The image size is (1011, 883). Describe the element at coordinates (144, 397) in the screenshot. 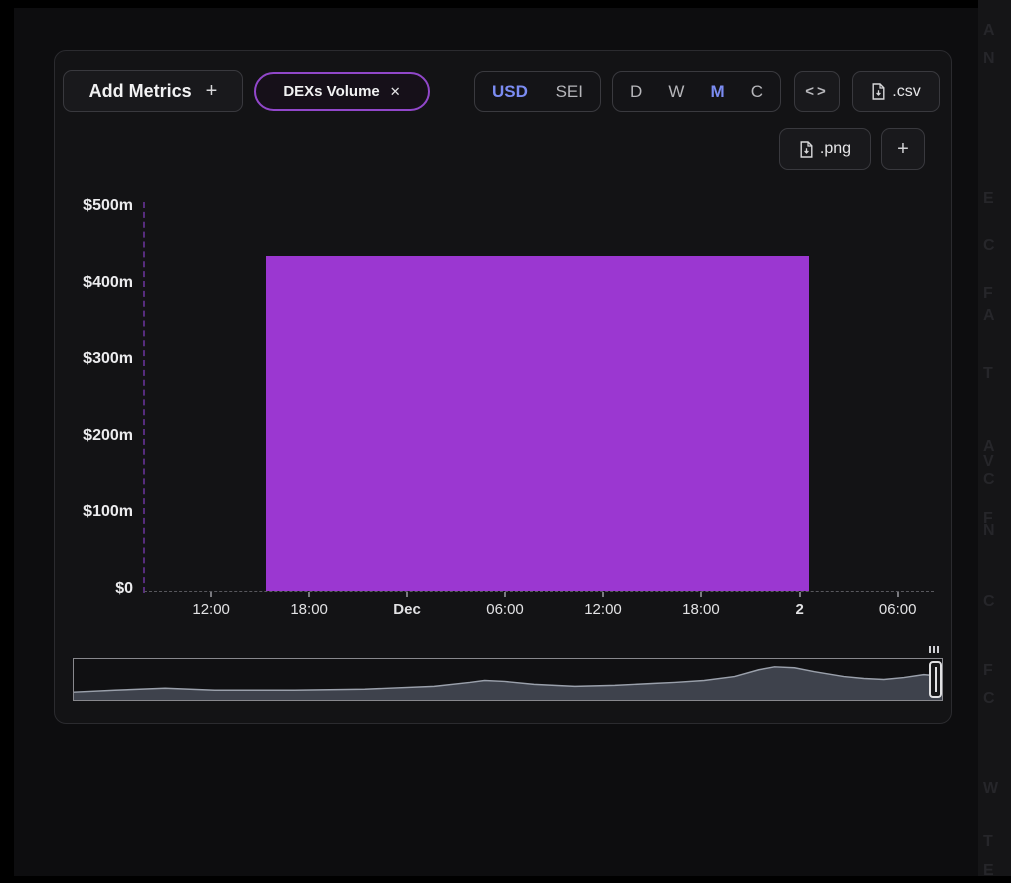

I see `dashed-guide-line` at that location.